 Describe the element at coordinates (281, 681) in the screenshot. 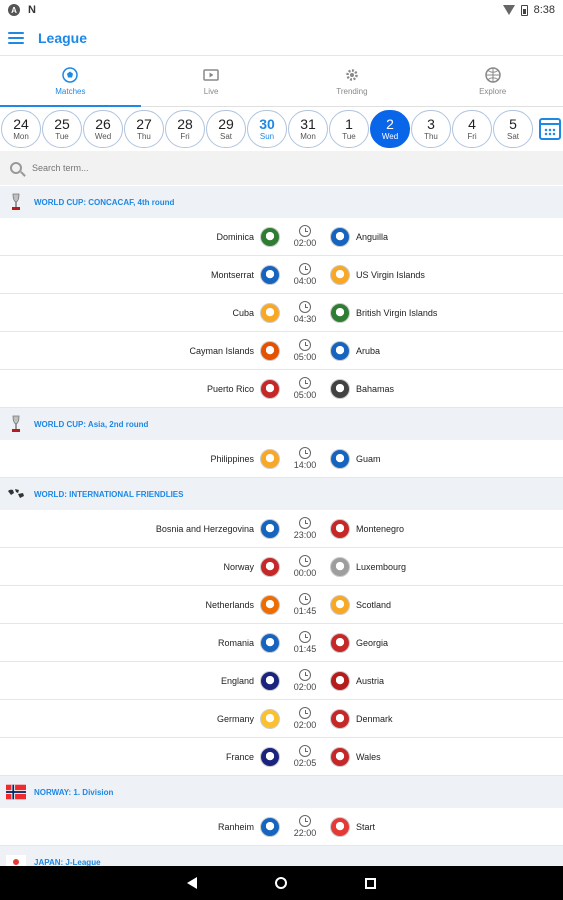

I see `match-row: England 02:00 Austria` at that location.